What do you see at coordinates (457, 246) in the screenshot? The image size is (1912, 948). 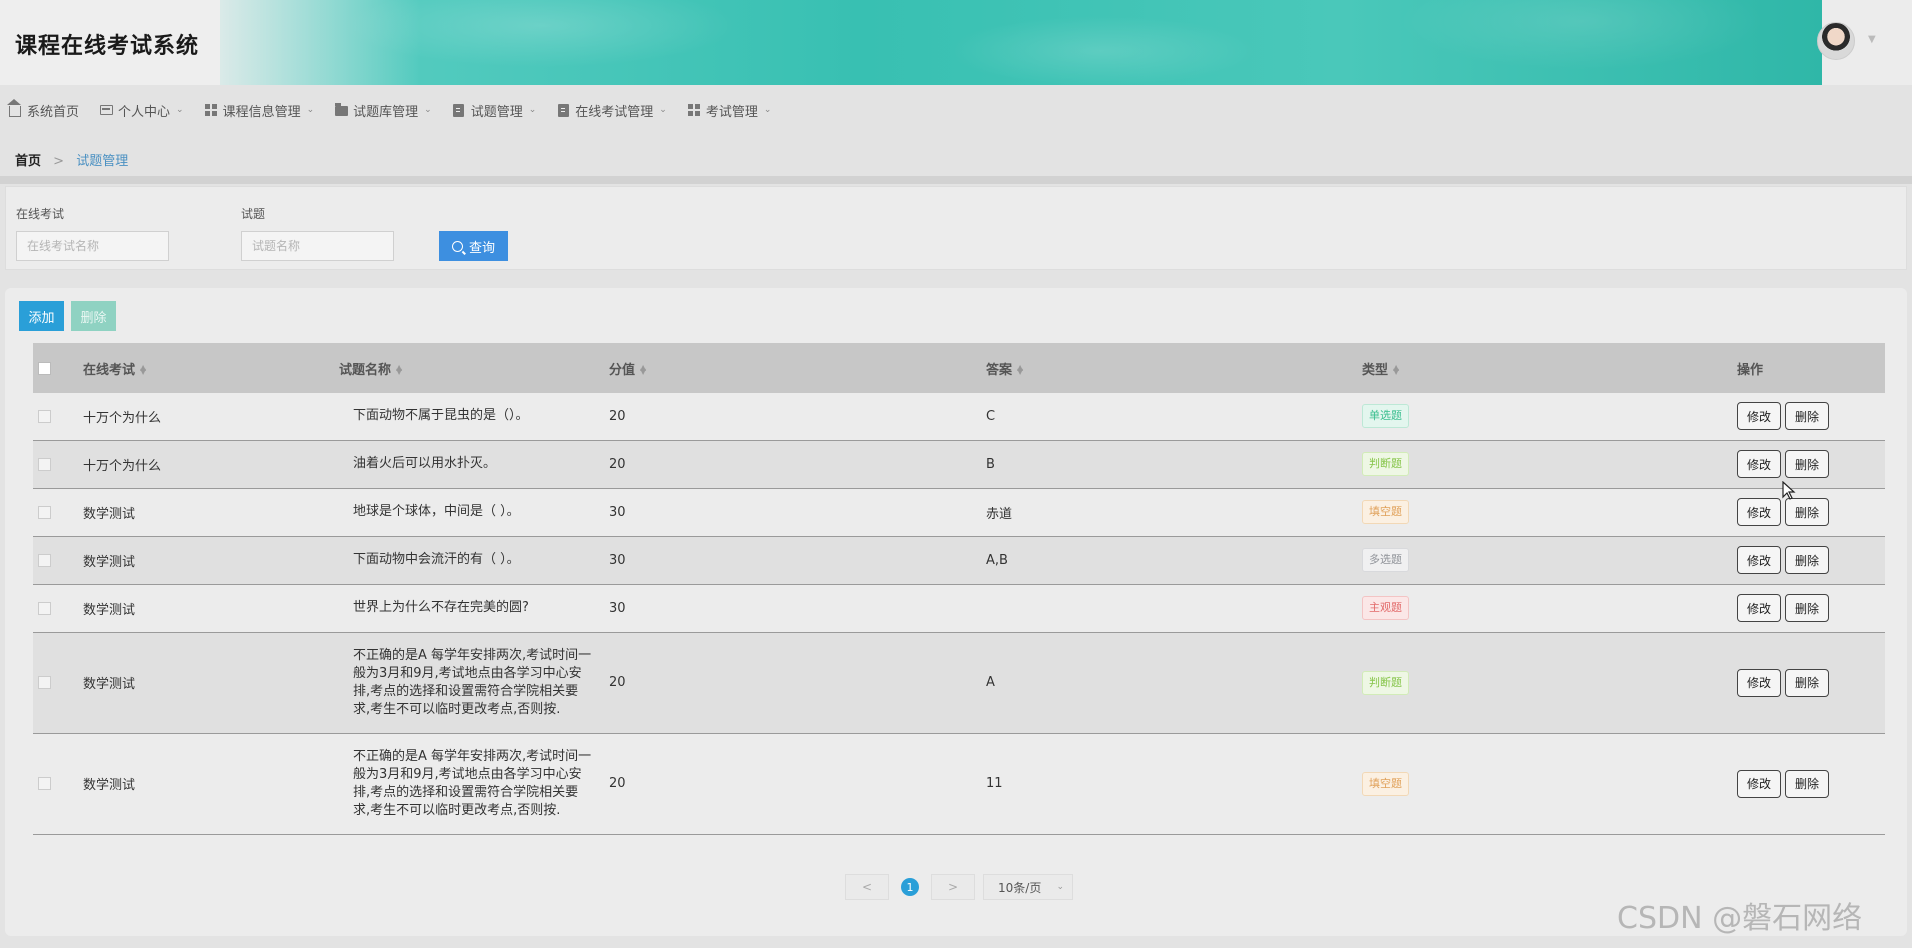 I see `search-icon` at bounding box center [457, 246].